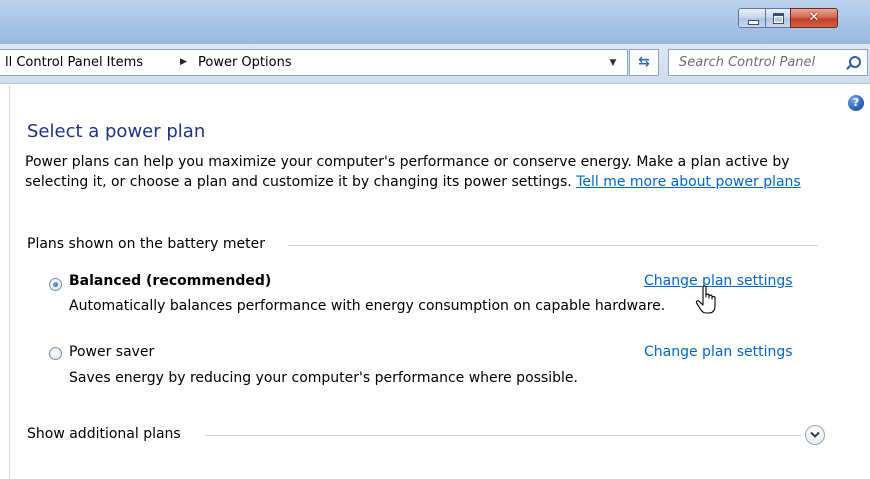 This screenshot has height=479, width=870. What do you see at coordinates (503, 435) in the screenshot?
I see `additional-plans-divider` at bounding box center [503, 435].